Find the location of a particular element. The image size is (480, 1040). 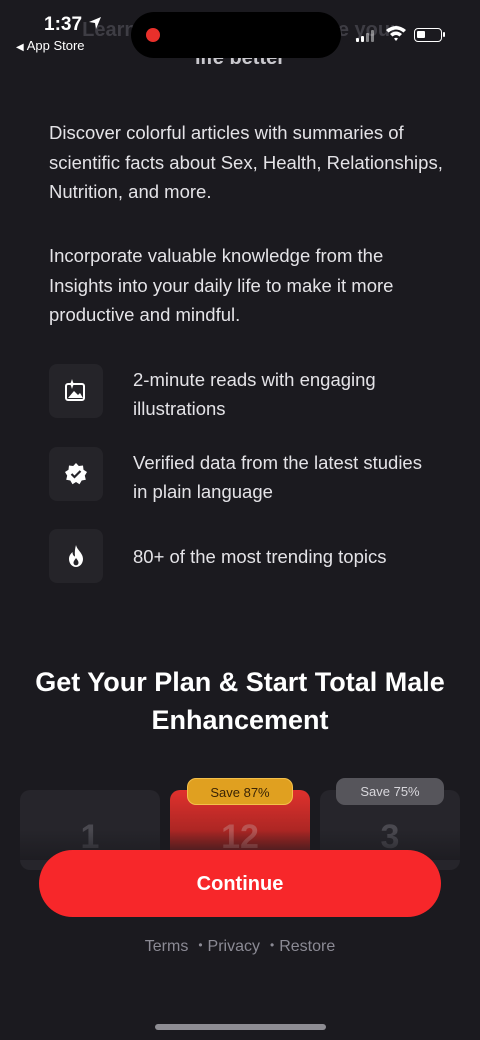

clock: 1:37 is located at coordinates (63, 24).